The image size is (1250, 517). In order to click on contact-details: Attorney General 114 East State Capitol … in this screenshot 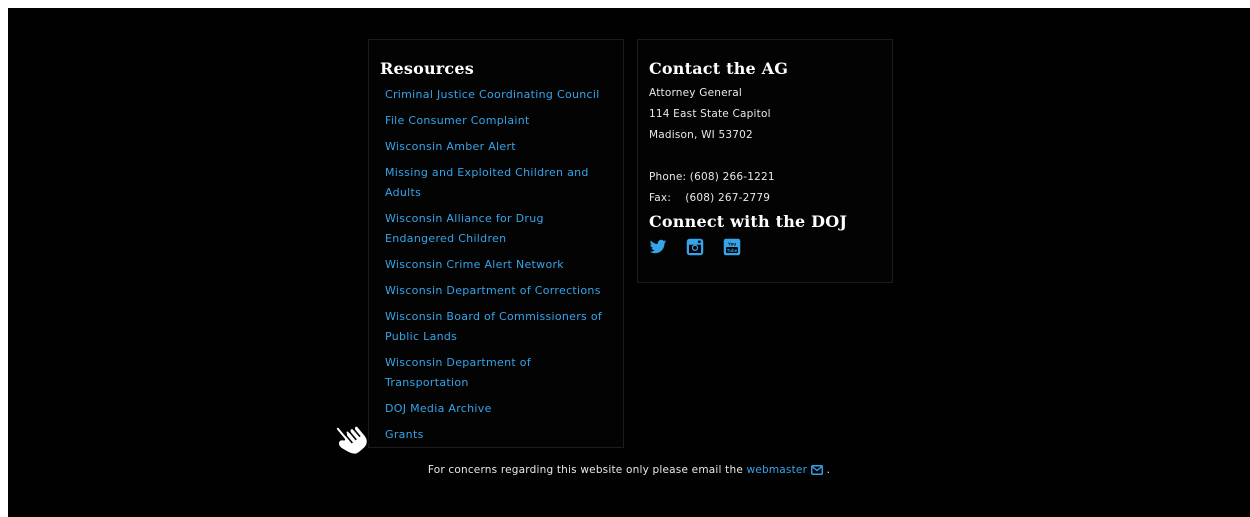, I will do `click(764, 146)`.